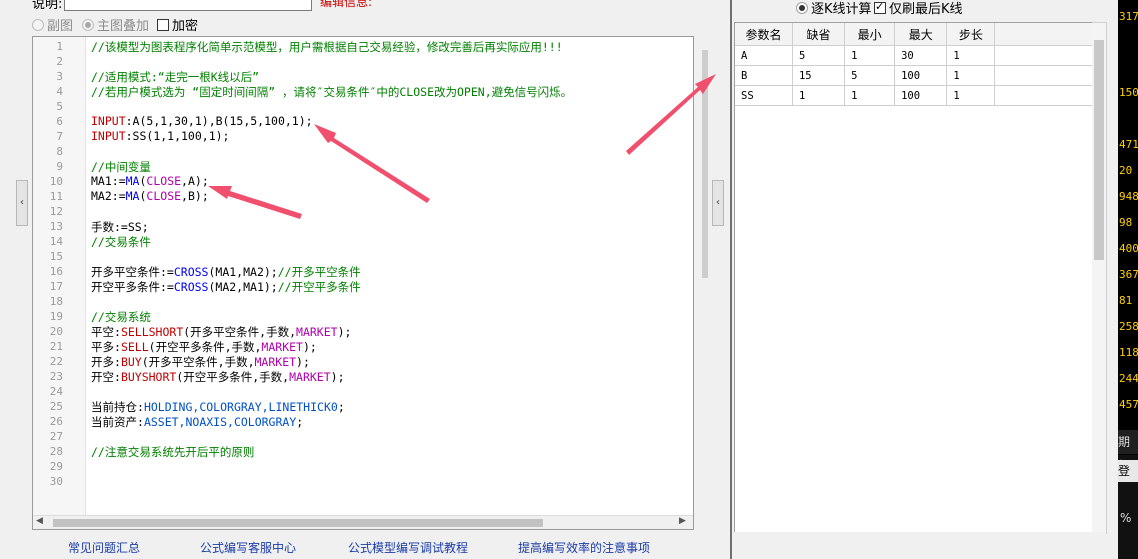 The image size is (1138, 559). What do you see at coordinates (56, 226) in the screenshot?
I see `line-number: 13` at bounding box center [56, 226].